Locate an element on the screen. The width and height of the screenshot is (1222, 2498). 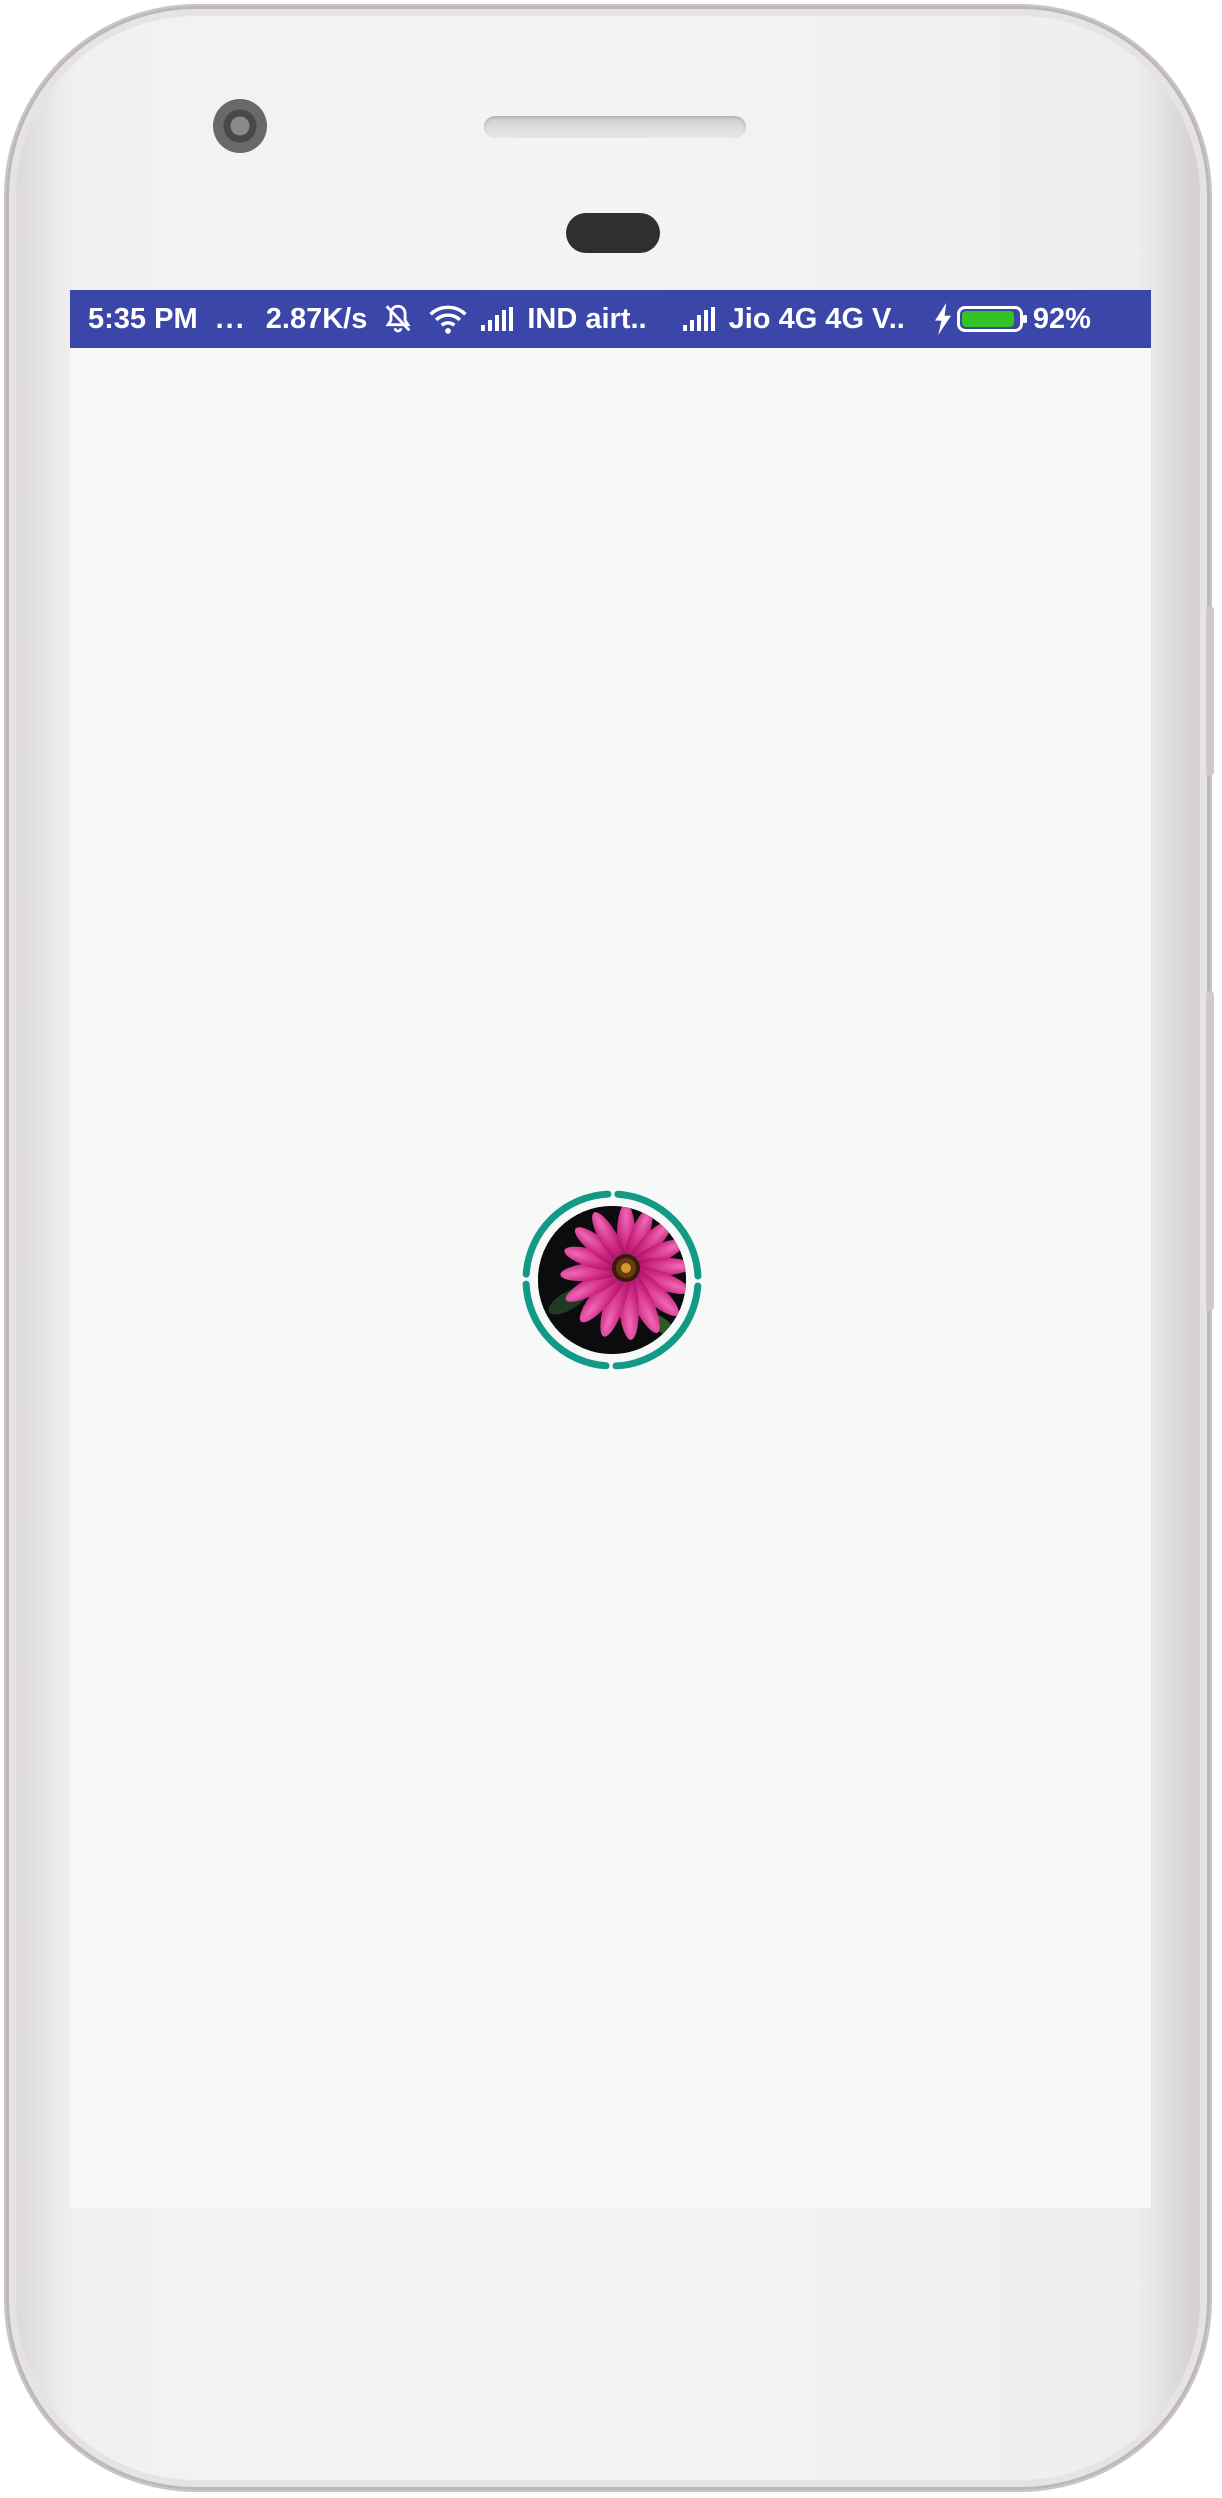
charging-bolt-icon is located at coordinates (943, 319).